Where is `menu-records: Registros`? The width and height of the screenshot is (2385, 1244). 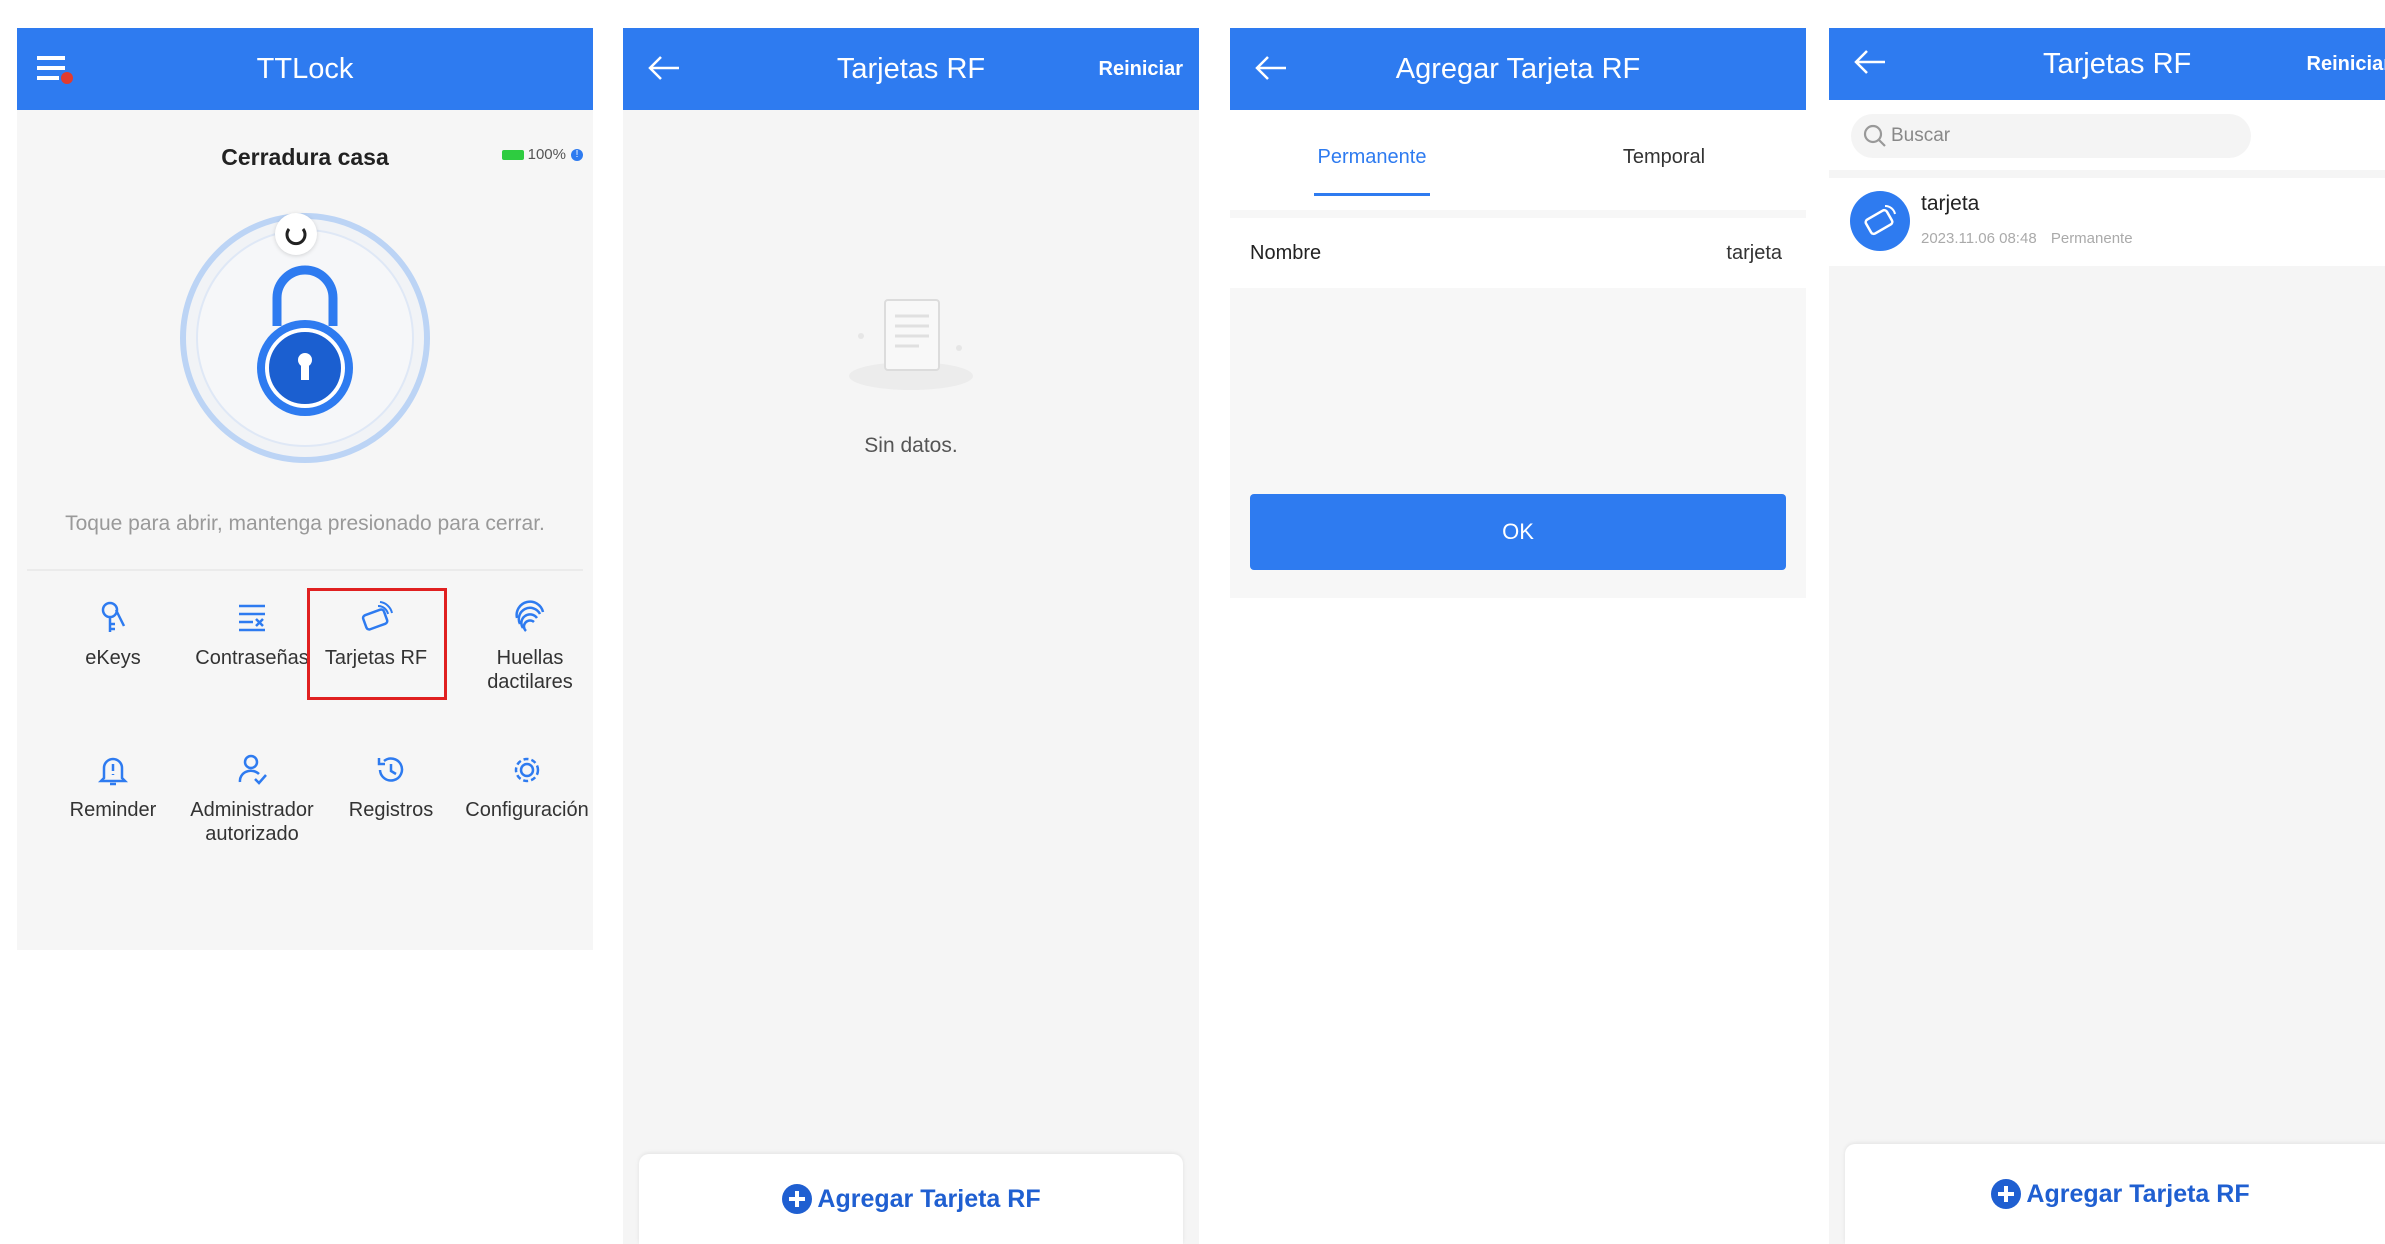 menu-records: Registros is located at coordinates (391, 787).